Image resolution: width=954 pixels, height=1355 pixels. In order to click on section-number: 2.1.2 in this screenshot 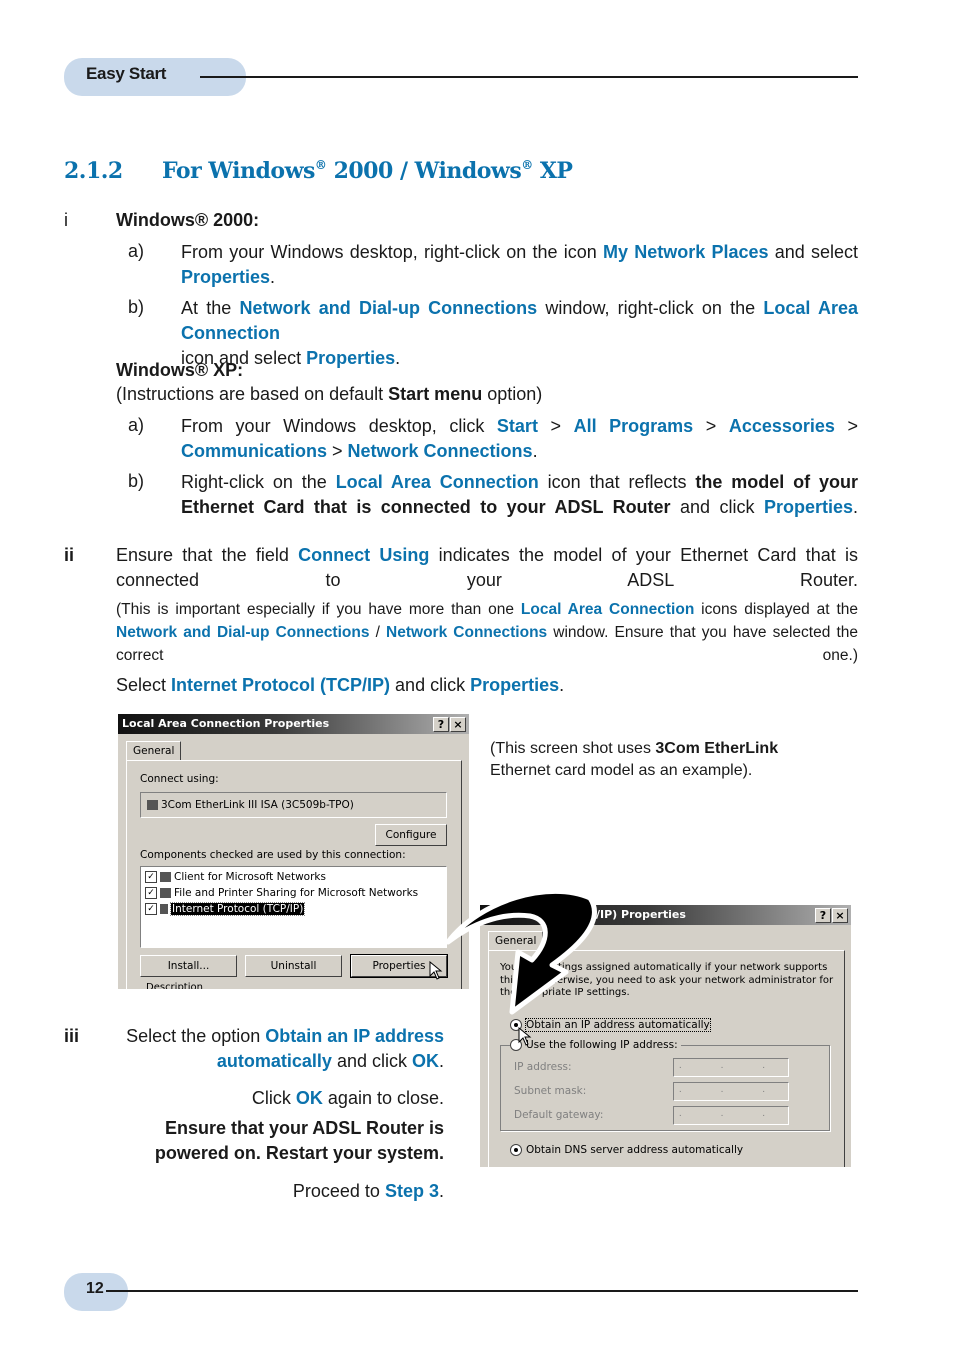, I will do `click(93, 171)`.